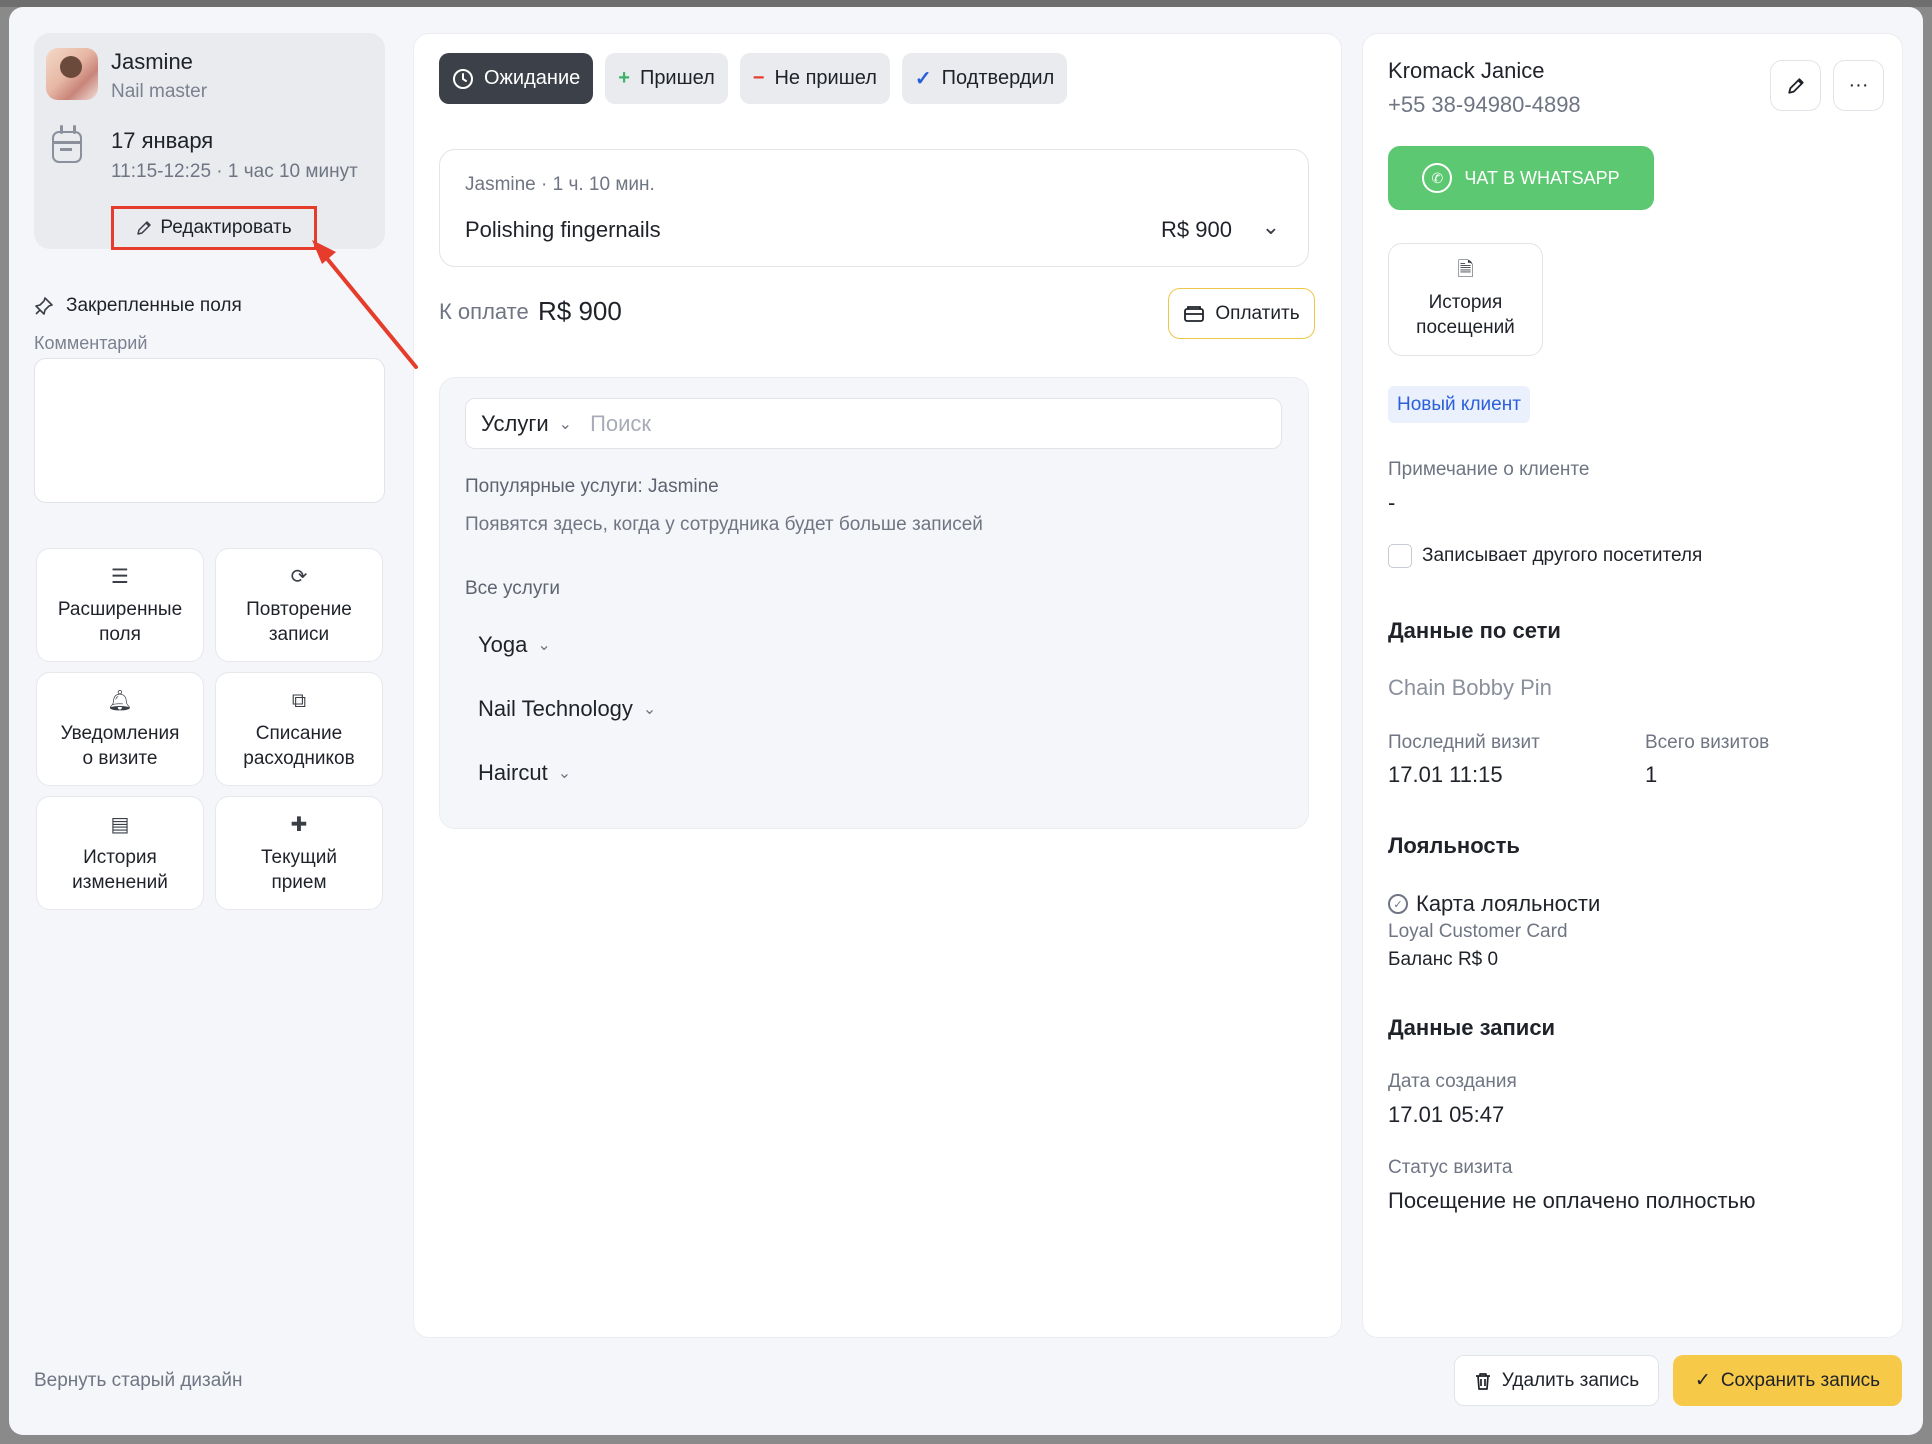 Image resolution: width=1932 pixels, height=1444 pixels. I want to click on category-yoga: Yoga ⌄, so click(514, 645).